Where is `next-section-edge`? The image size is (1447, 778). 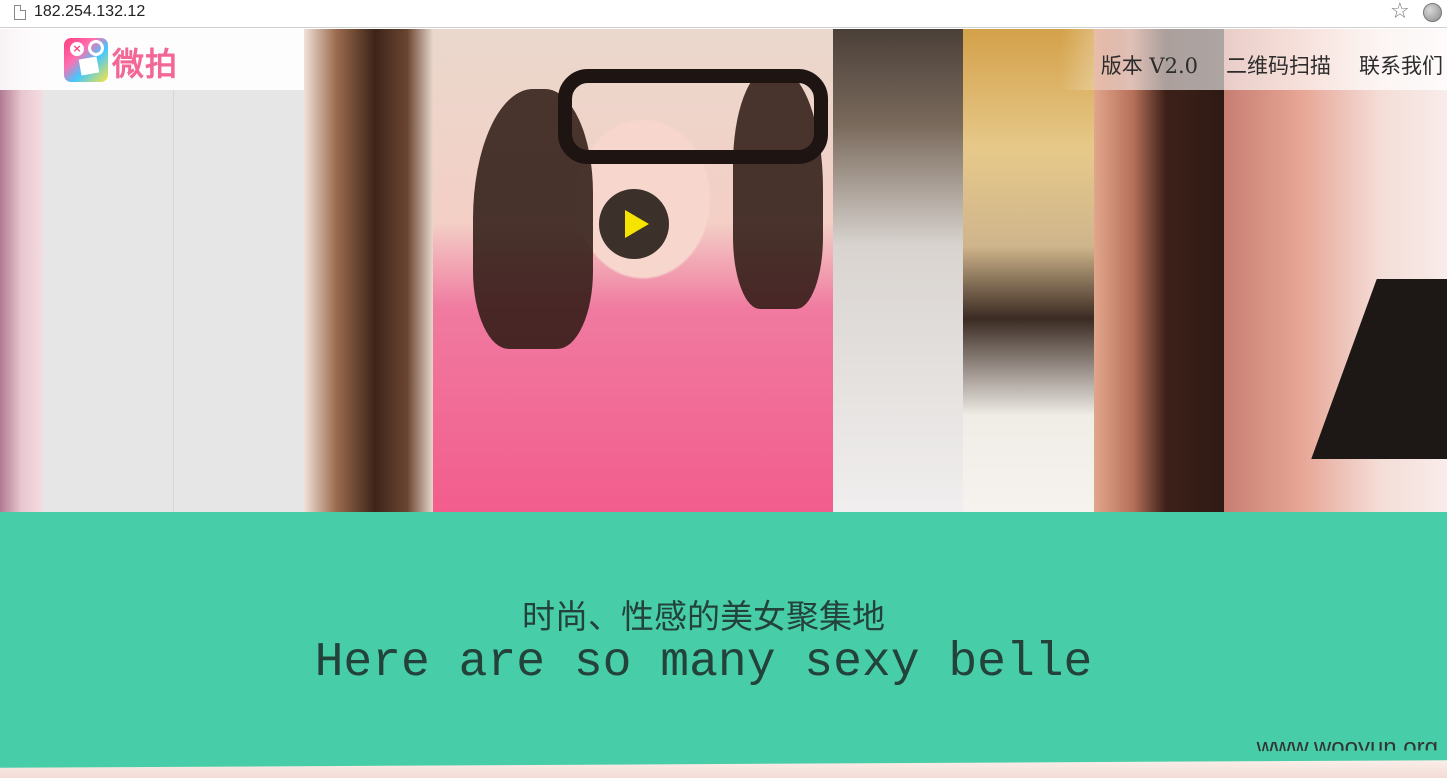 next-section-edge is located at coordinates (723, 769).